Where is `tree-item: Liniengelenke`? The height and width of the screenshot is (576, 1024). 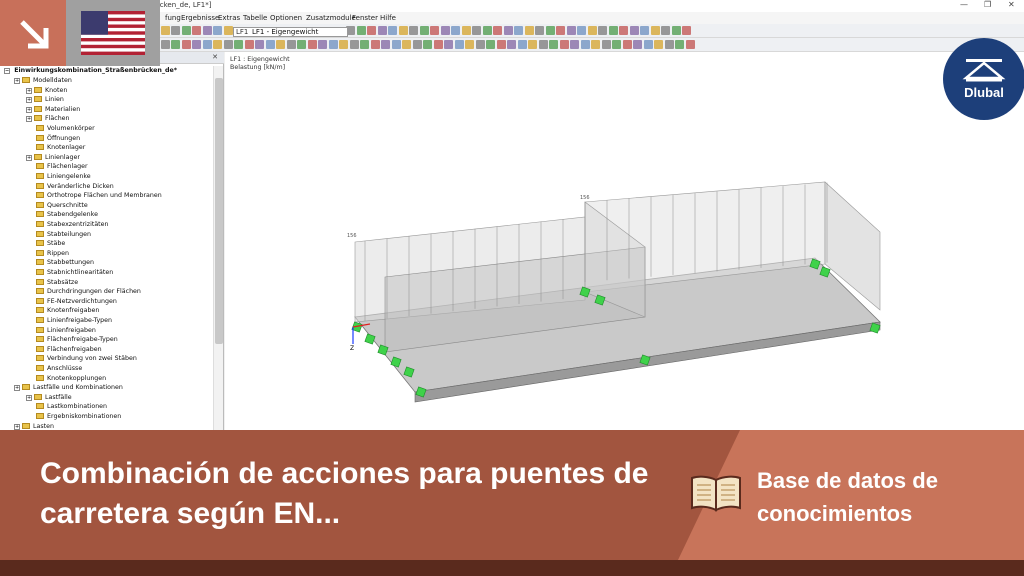 tree-item: Liniengelenke is located at coordinates (58, 177).